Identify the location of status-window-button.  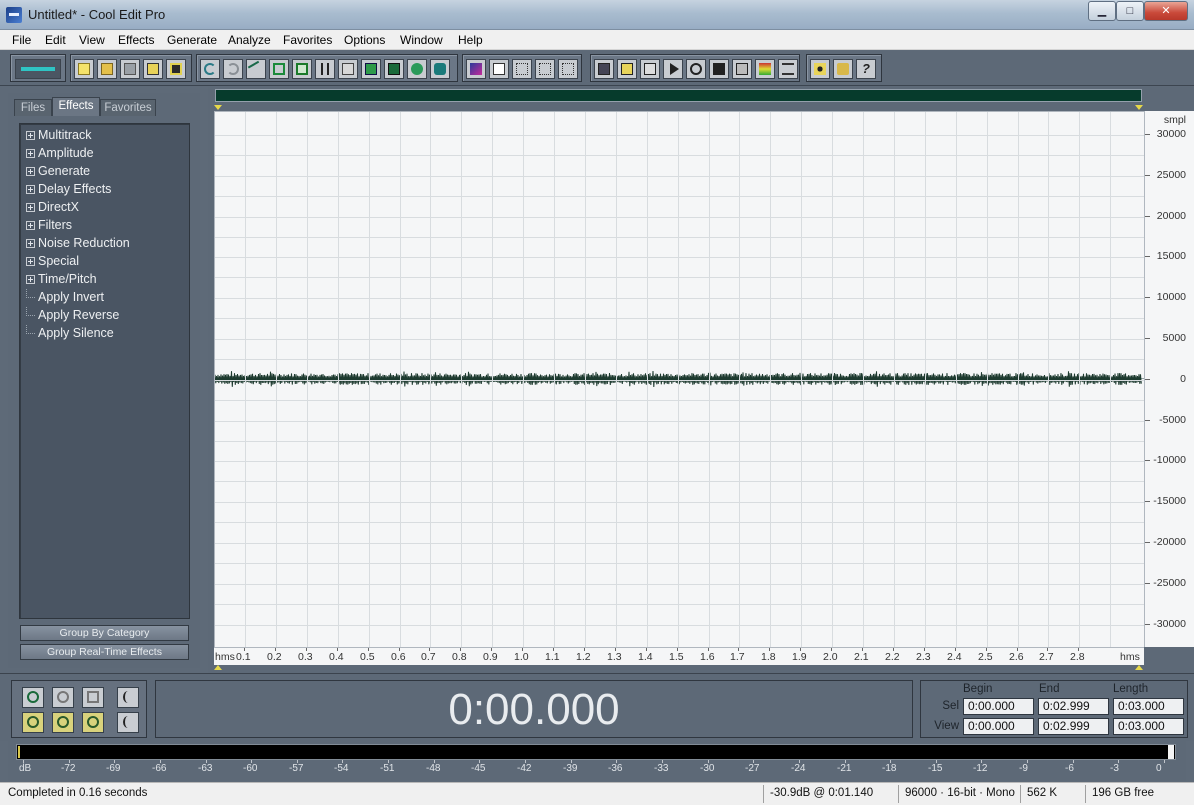
(788, 69).